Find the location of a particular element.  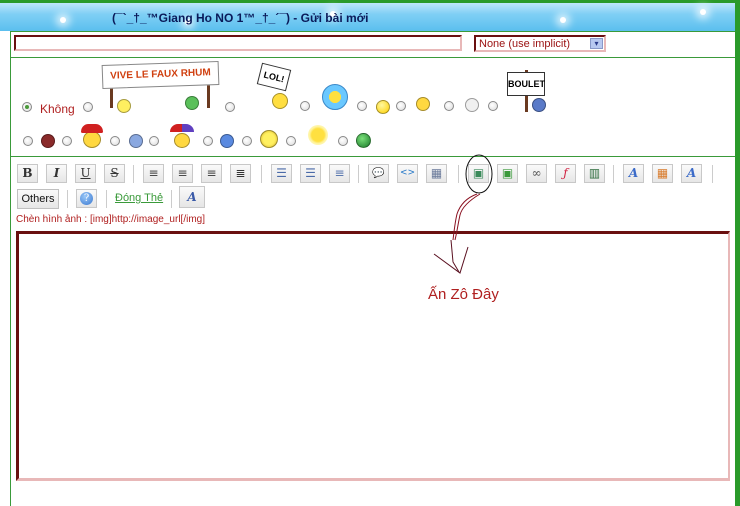

arrow-line is located at coordinates (467, 217).